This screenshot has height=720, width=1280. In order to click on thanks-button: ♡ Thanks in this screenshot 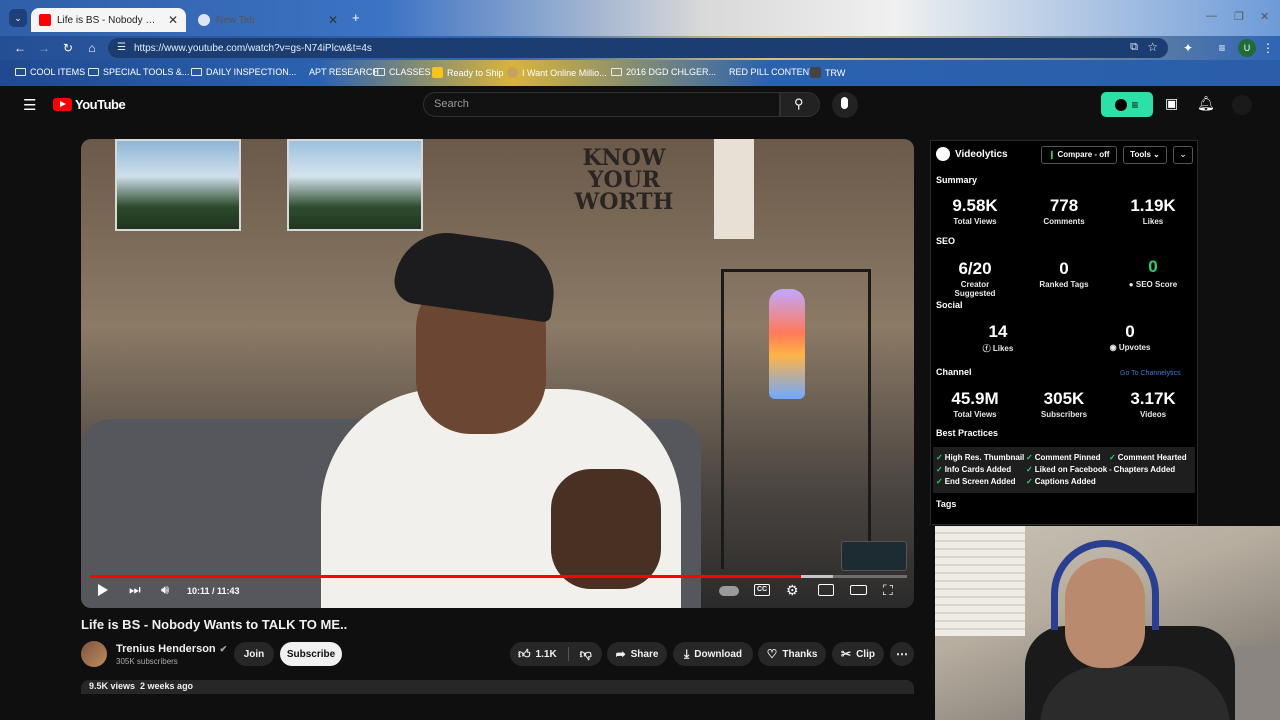, I will do `click(792, 654)`.